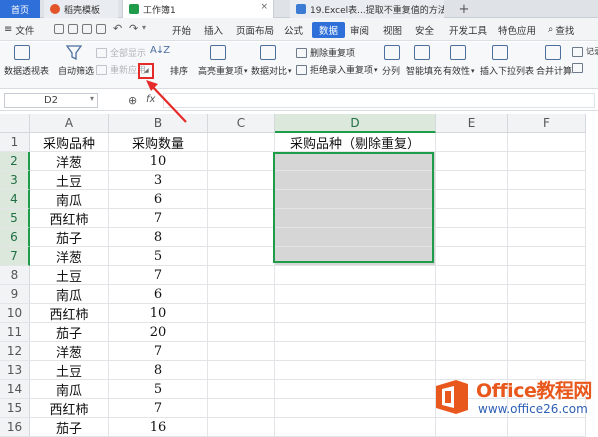 The height and width of the screenshot is (437, 598). Describe the element at coordinates (392, 29) in the screenshot. I see `menu-view: 视图` at that location.